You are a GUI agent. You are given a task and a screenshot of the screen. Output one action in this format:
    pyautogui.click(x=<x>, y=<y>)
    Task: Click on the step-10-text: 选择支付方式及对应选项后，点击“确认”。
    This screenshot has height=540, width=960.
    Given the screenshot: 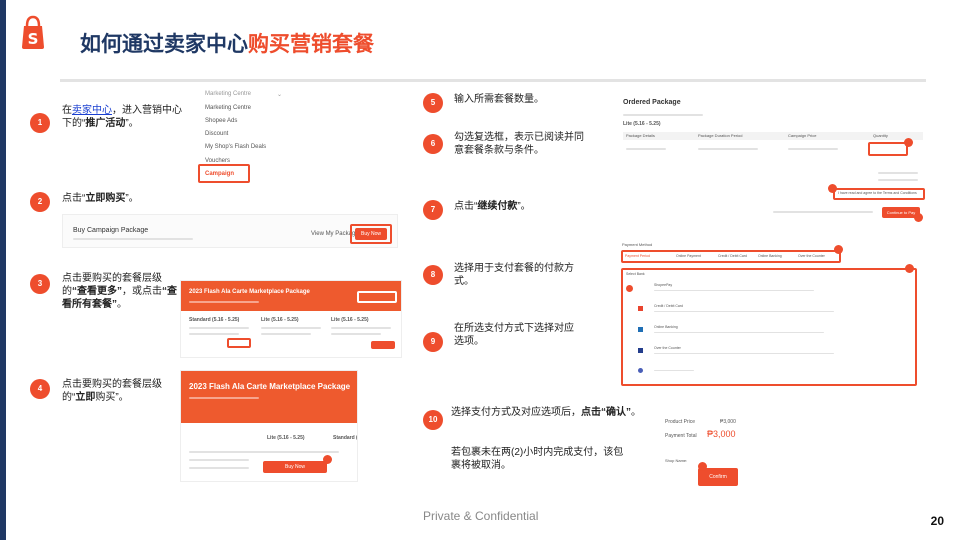 What is the action you would take?
    pyautogui.click(x=546, y=412)
    